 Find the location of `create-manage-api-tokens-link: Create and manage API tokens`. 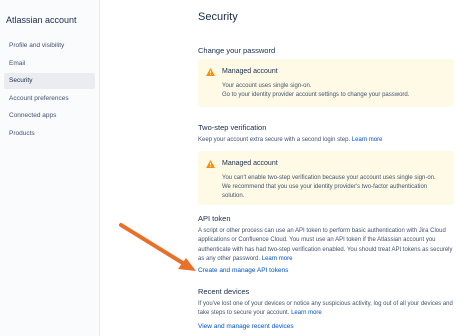

create-manage-api-tokens-link: Create and manage API tokens is located at coordinates (243, 270).